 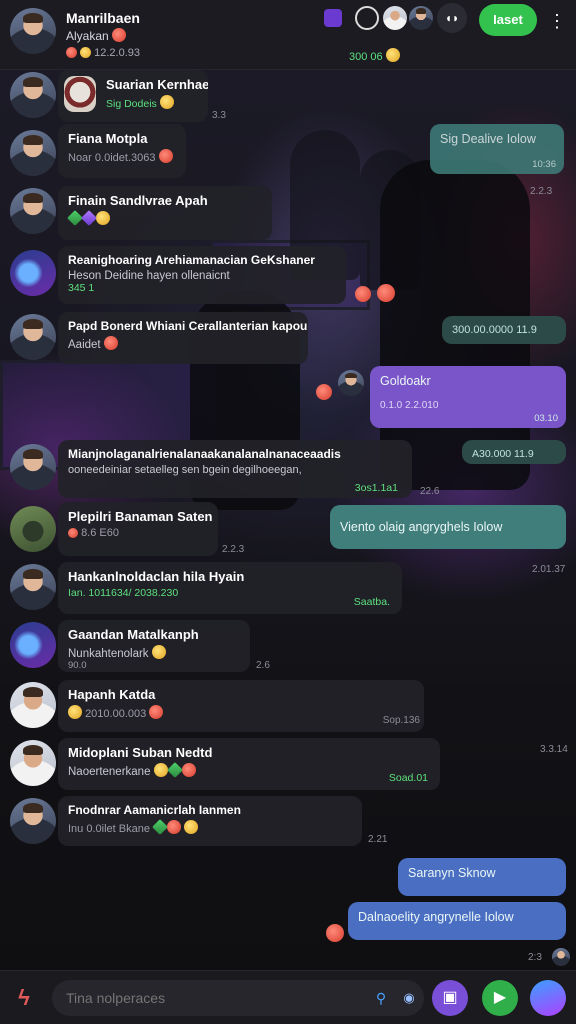 What do you see at coordinates (351, 383) in the screenshot?
I see `reader-avatar` at bounding box center [351, 383].